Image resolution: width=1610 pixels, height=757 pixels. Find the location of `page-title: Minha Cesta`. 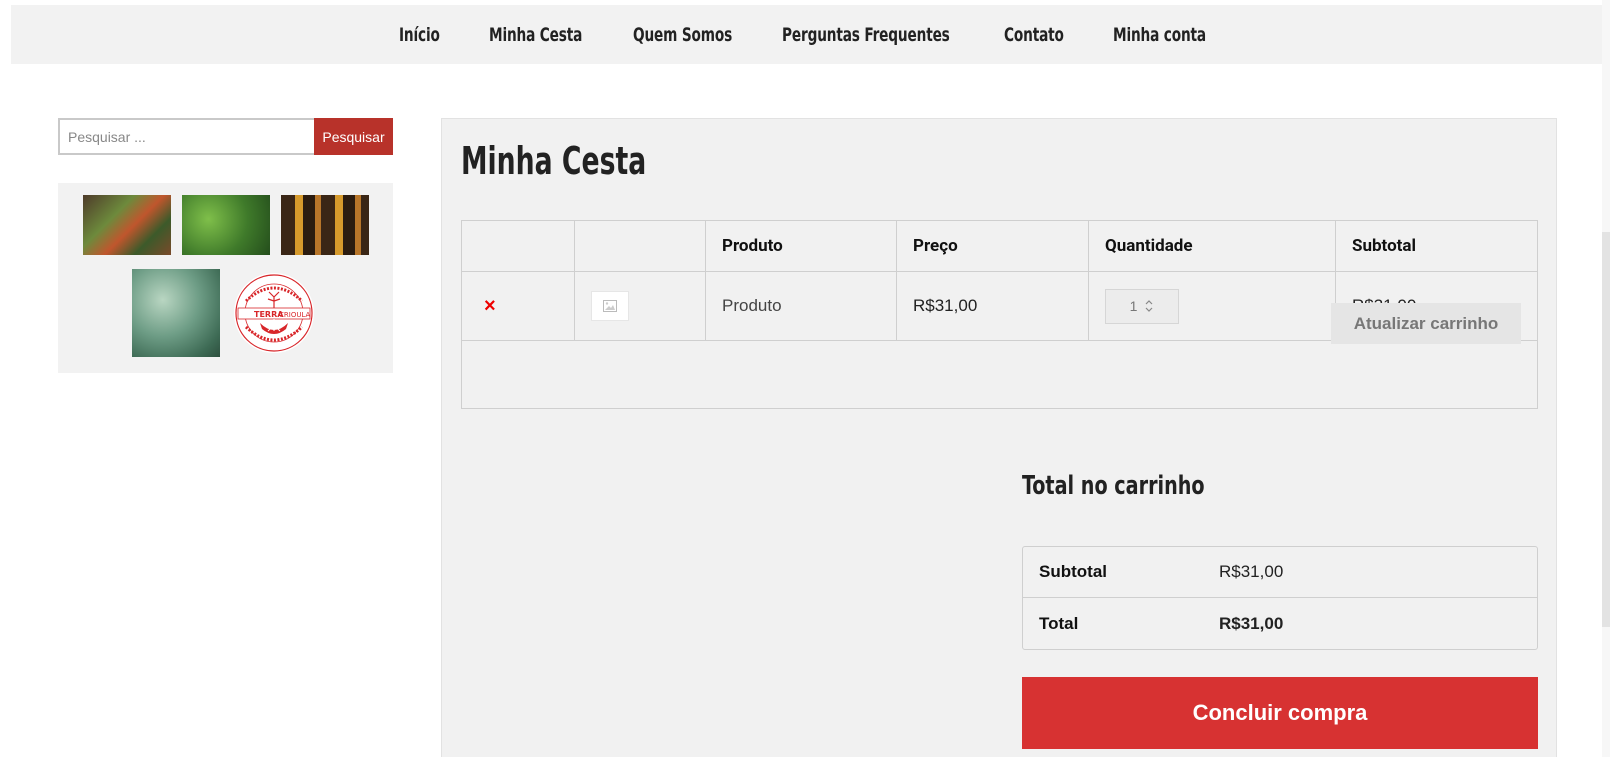

page-title: Minha Cesta is located at coordinates (554, 161).